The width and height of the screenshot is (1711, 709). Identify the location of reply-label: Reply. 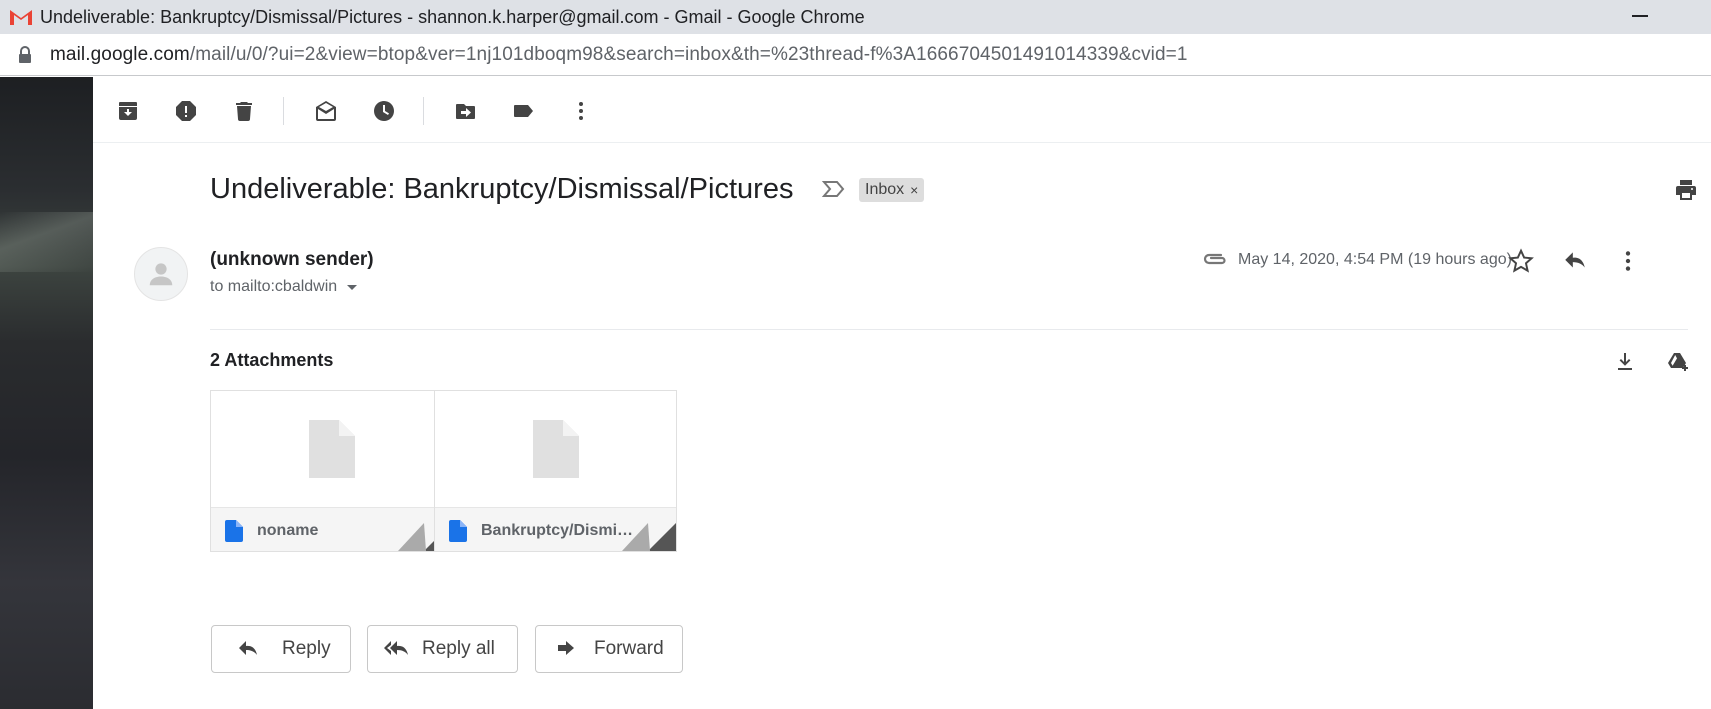
(306, 648).